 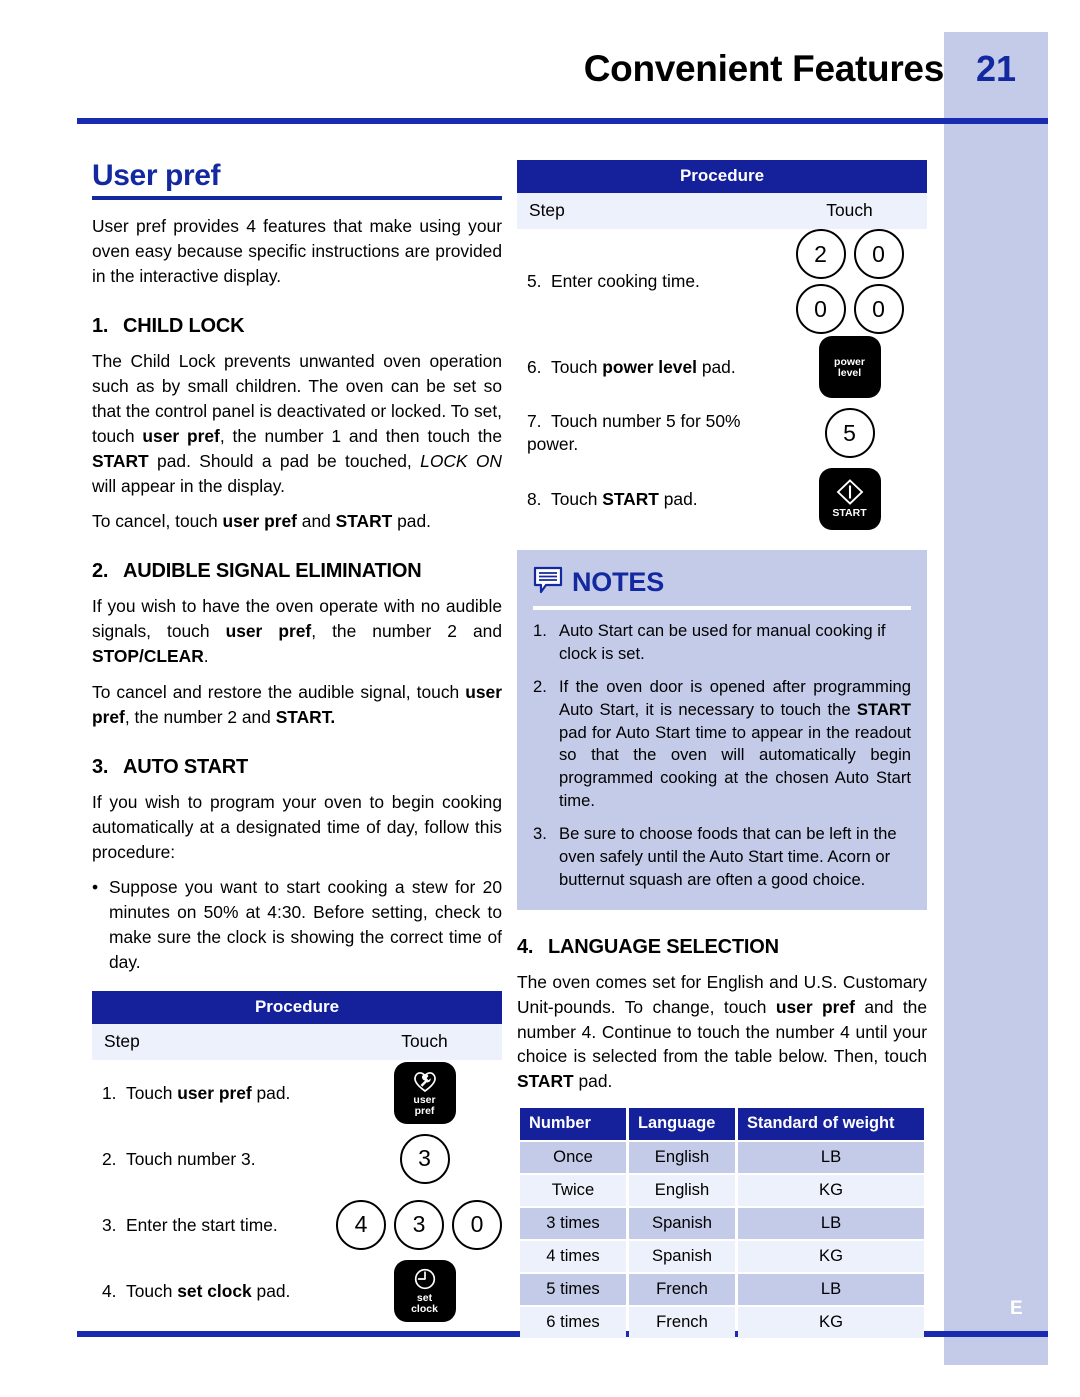 What do you see at coordinates (849, 309) in the screenshot?
I see `number-key-row: 00` at bounding box center [849, 309].